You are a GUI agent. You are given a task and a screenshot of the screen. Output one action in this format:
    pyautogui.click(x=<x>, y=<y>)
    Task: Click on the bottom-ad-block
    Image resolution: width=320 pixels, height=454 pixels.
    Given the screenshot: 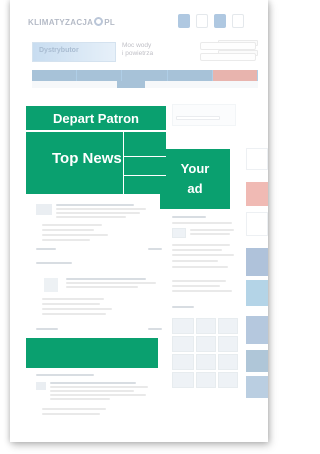 What is the action you would take?
    pyautogui.click(x=92, y=353)
    